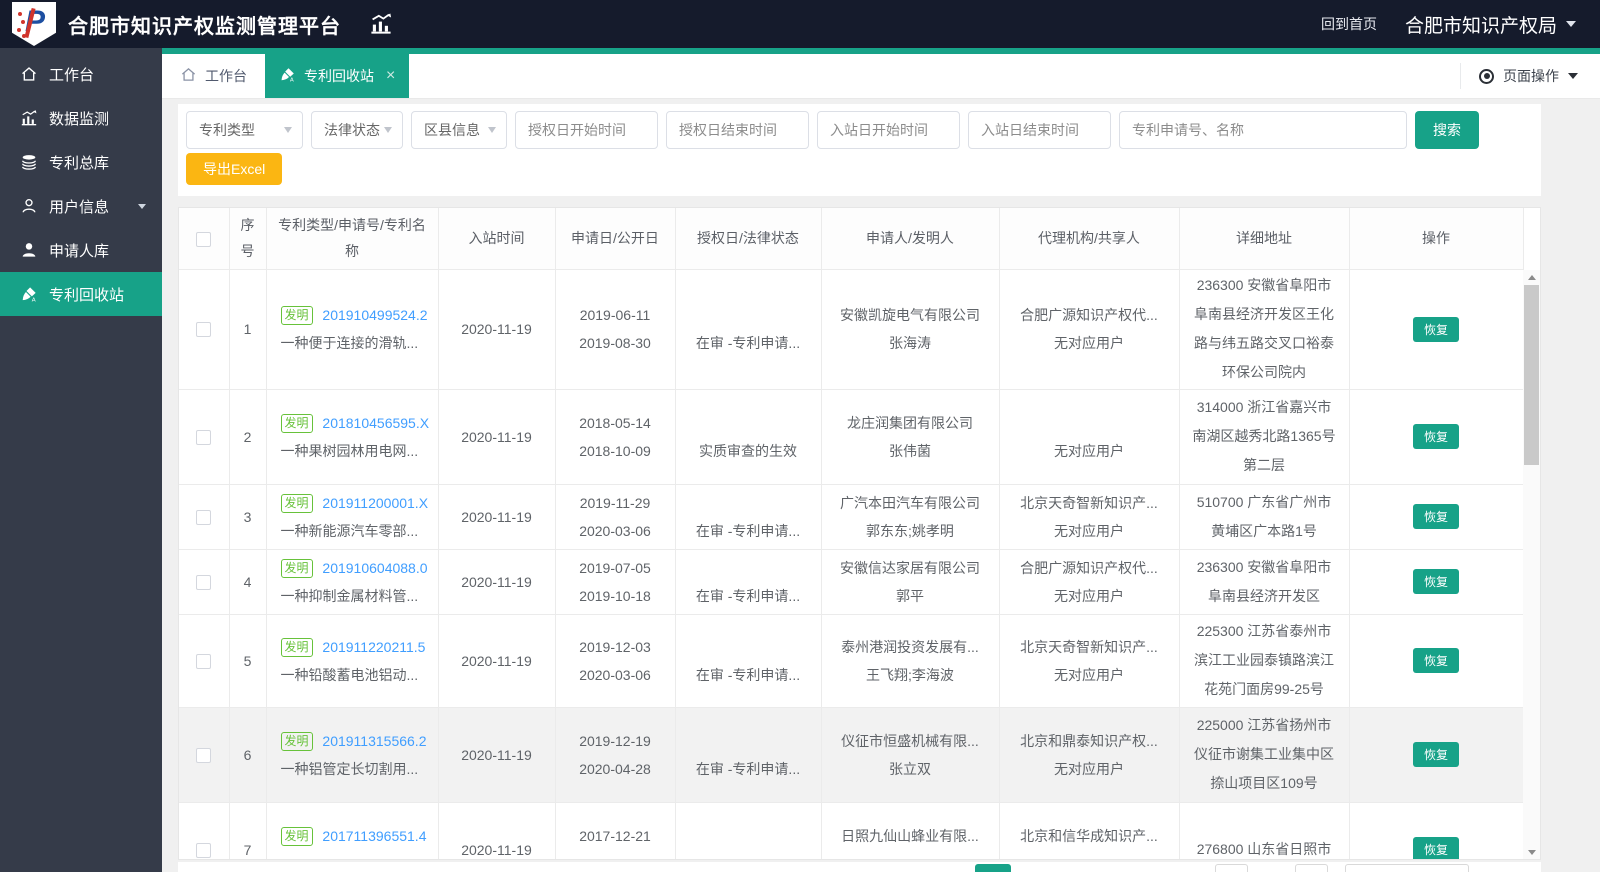  What do you see at coordinates (1264, 661) in the screenshot?
I see `address: 225300 江苏省泰州市滨江工业园泰镇路滨江花苑门面房99-25号` at bounding box center [1264, 661].